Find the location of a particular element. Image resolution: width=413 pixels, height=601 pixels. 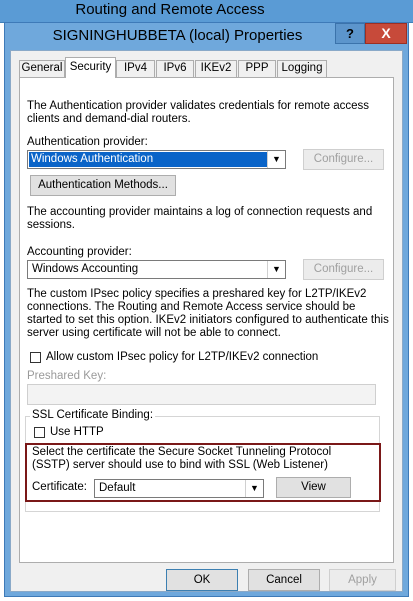

certificate-dropdown: Default ▼ is located at coordinates (179, 488).